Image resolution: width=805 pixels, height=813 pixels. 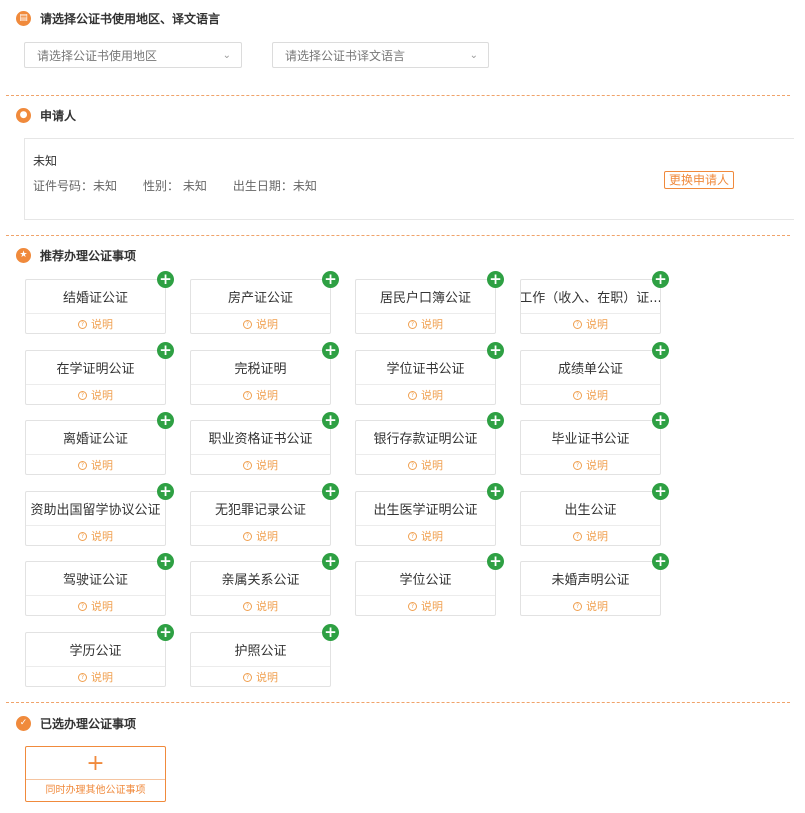 I want to click on recommended-item-card: 学位公证? 说明 +, so click(x=429, y=584).